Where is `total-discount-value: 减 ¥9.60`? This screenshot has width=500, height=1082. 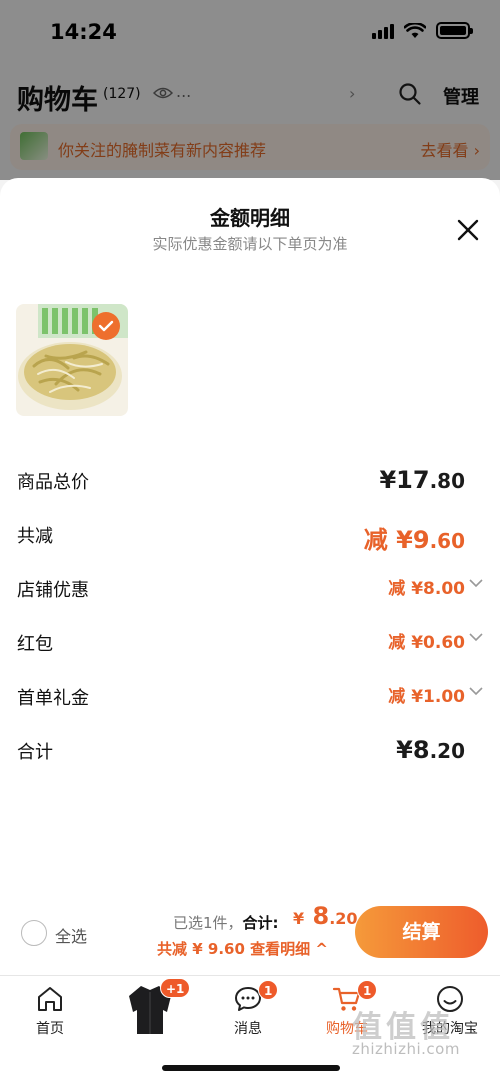
total-discount-value: 减 ¥9.60 is located at coordinates (414, 540).